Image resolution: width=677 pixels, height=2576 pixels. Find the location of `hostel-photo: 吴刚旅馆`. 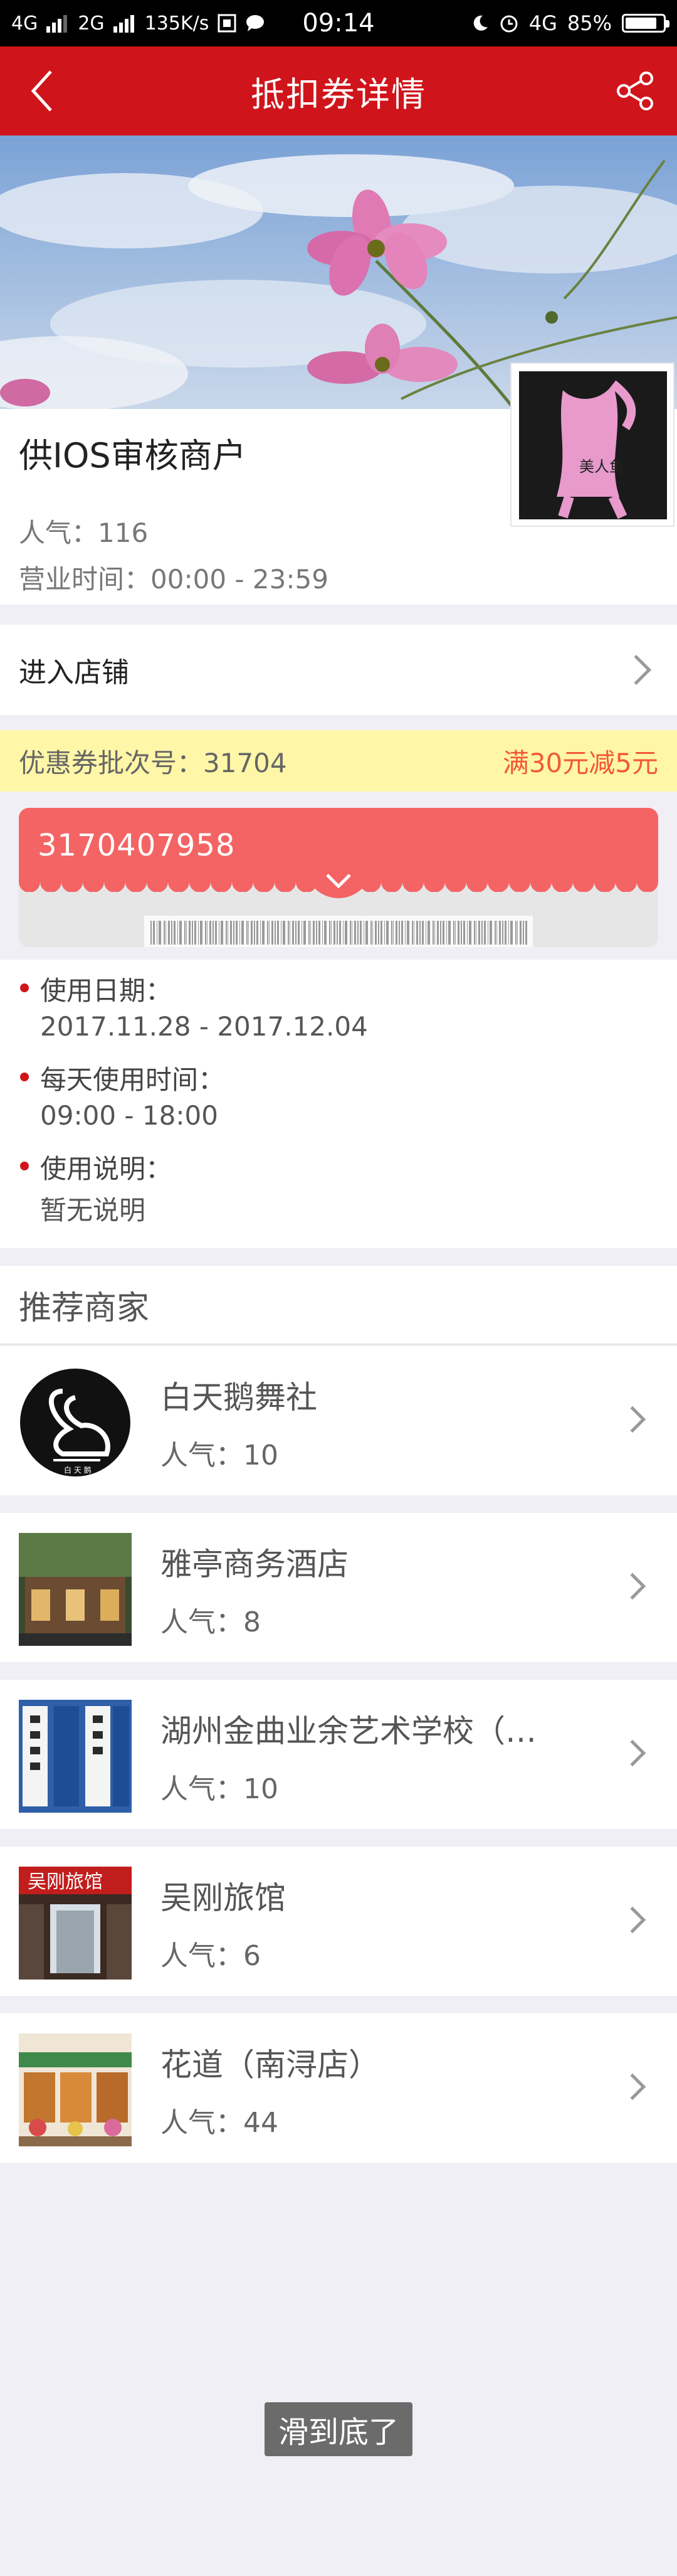

hostel-photo: 吴刚旅馆 is located at coordinates (75, 1923).